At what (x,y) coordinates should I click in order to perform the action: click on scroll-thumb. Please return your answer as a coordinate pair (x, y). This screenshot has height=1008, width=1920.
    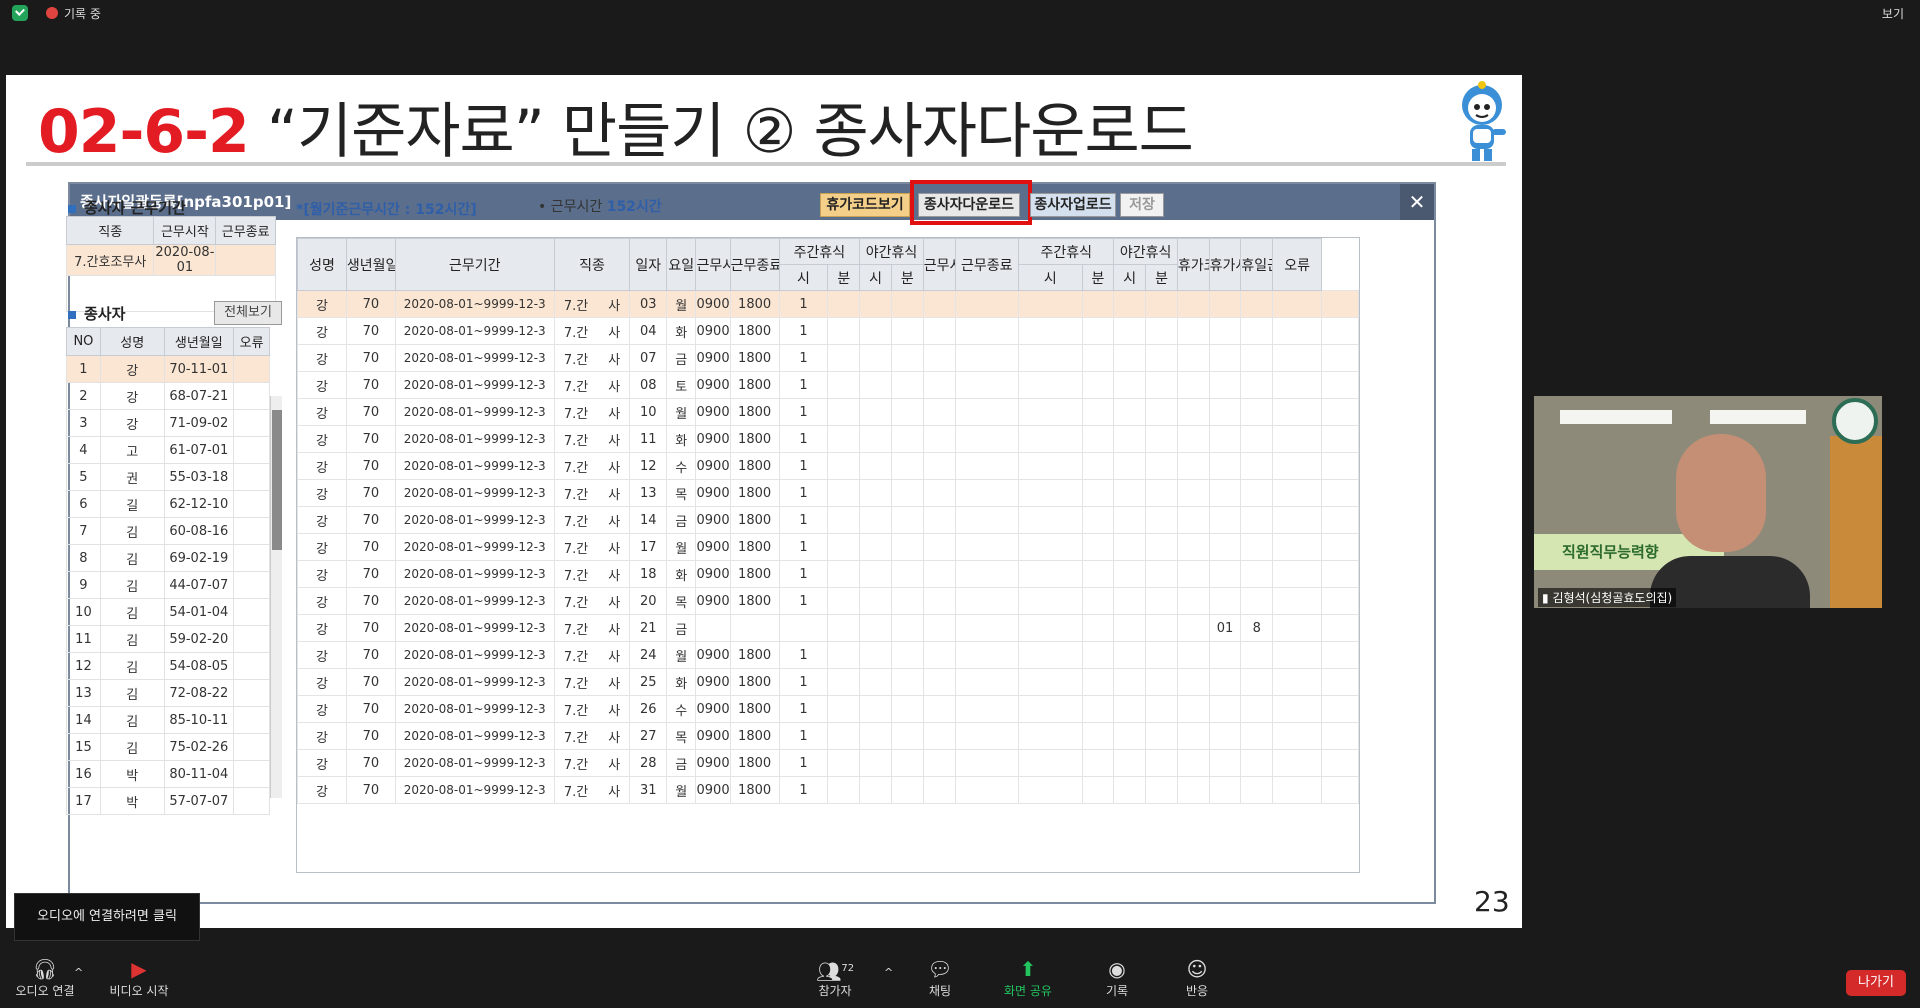
    Looking at the image, I should click on (277, 480).